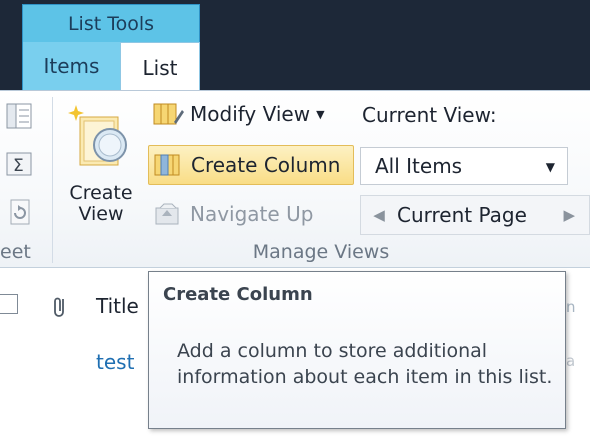 The height and width of the screenshot is (439, 590). Describe the element at coordinates (59, 307) in the screenshot. I see `paperclip-icon` at that location.